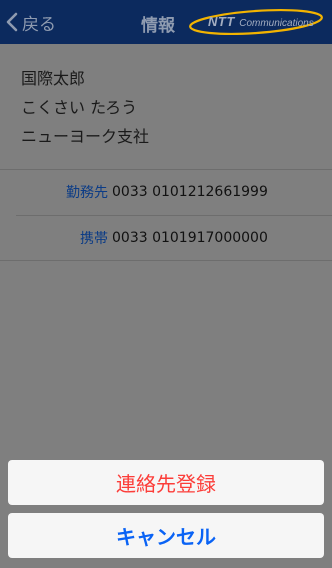 This screenshot has width=332, height=568. I want to click on navigation-bar: 戻る 情報 NTT Communications, so click(166, 22).